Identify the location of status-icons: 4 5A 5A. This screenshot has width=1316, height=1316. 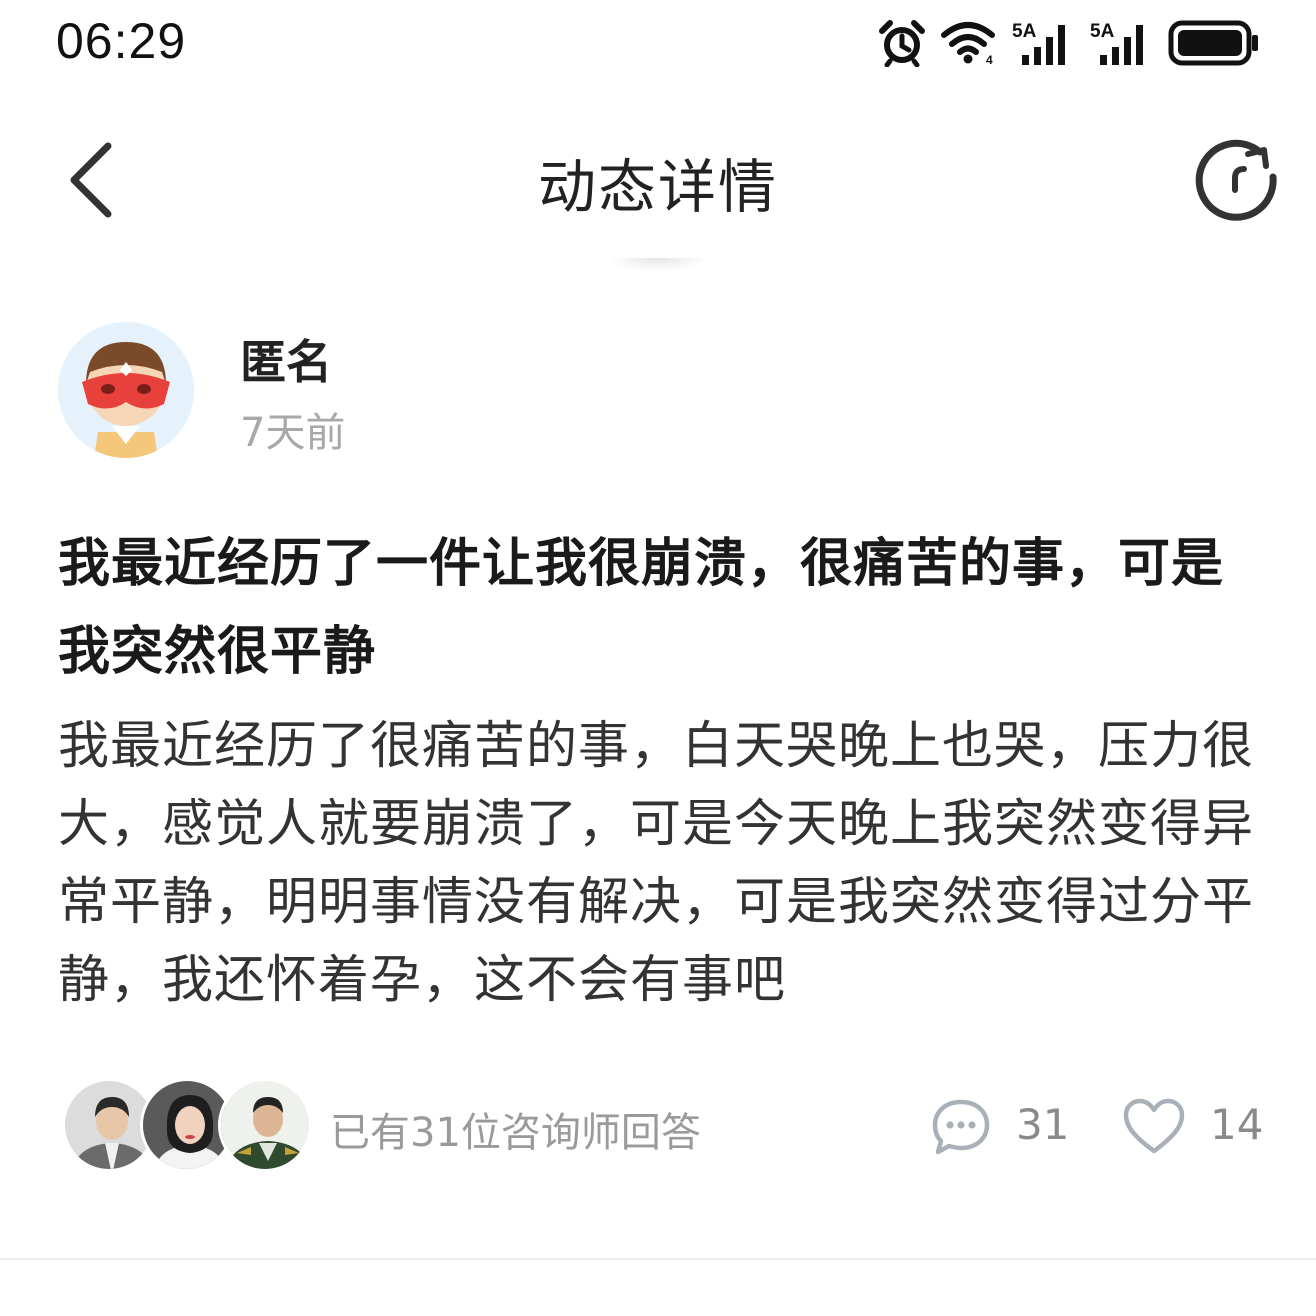
(1069, 43).